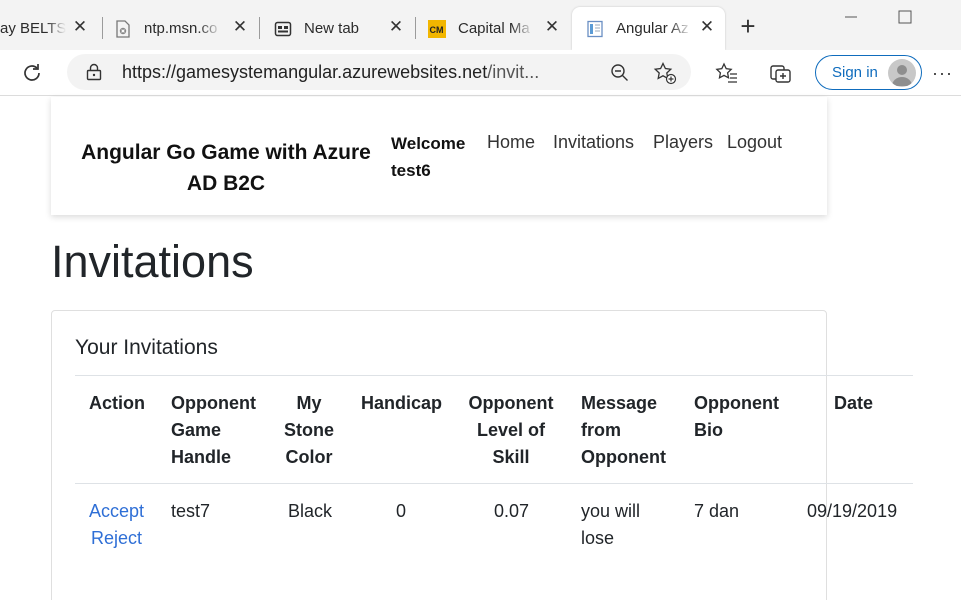 The height and width of the screenshot is (600, 961). I want to click on nav-players: Players, so click(683, 142).